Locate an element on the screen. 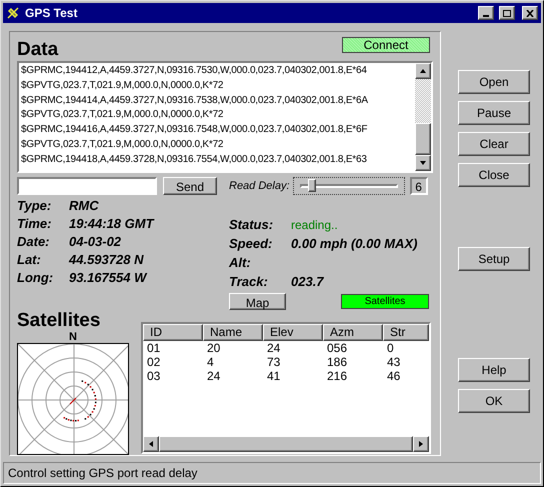 This screenshot has width=544, height=487. field-value: 44.593728 N is located at coordinates (106, 260).